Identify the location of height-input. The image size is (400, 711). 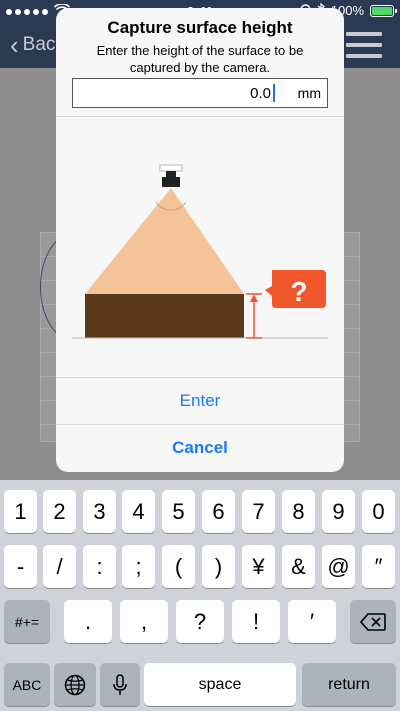
(173, 93).